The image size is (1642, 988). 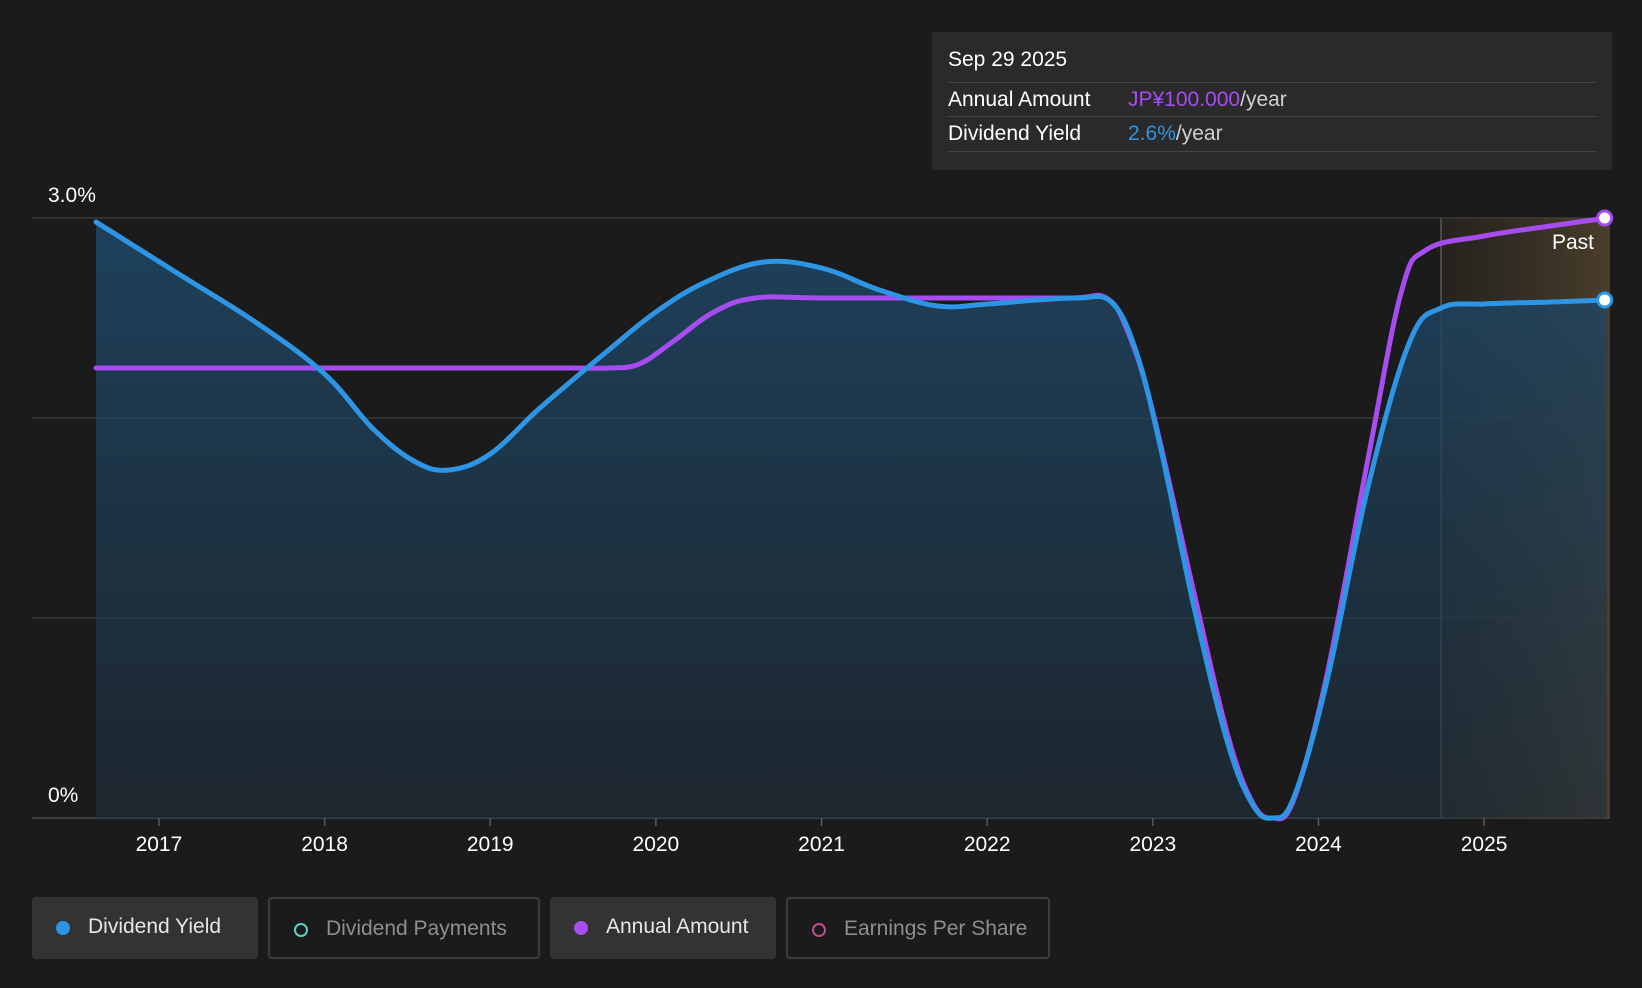 I want to click on legend-annual-amount: Annual Amount, so click(x=663, y=928).